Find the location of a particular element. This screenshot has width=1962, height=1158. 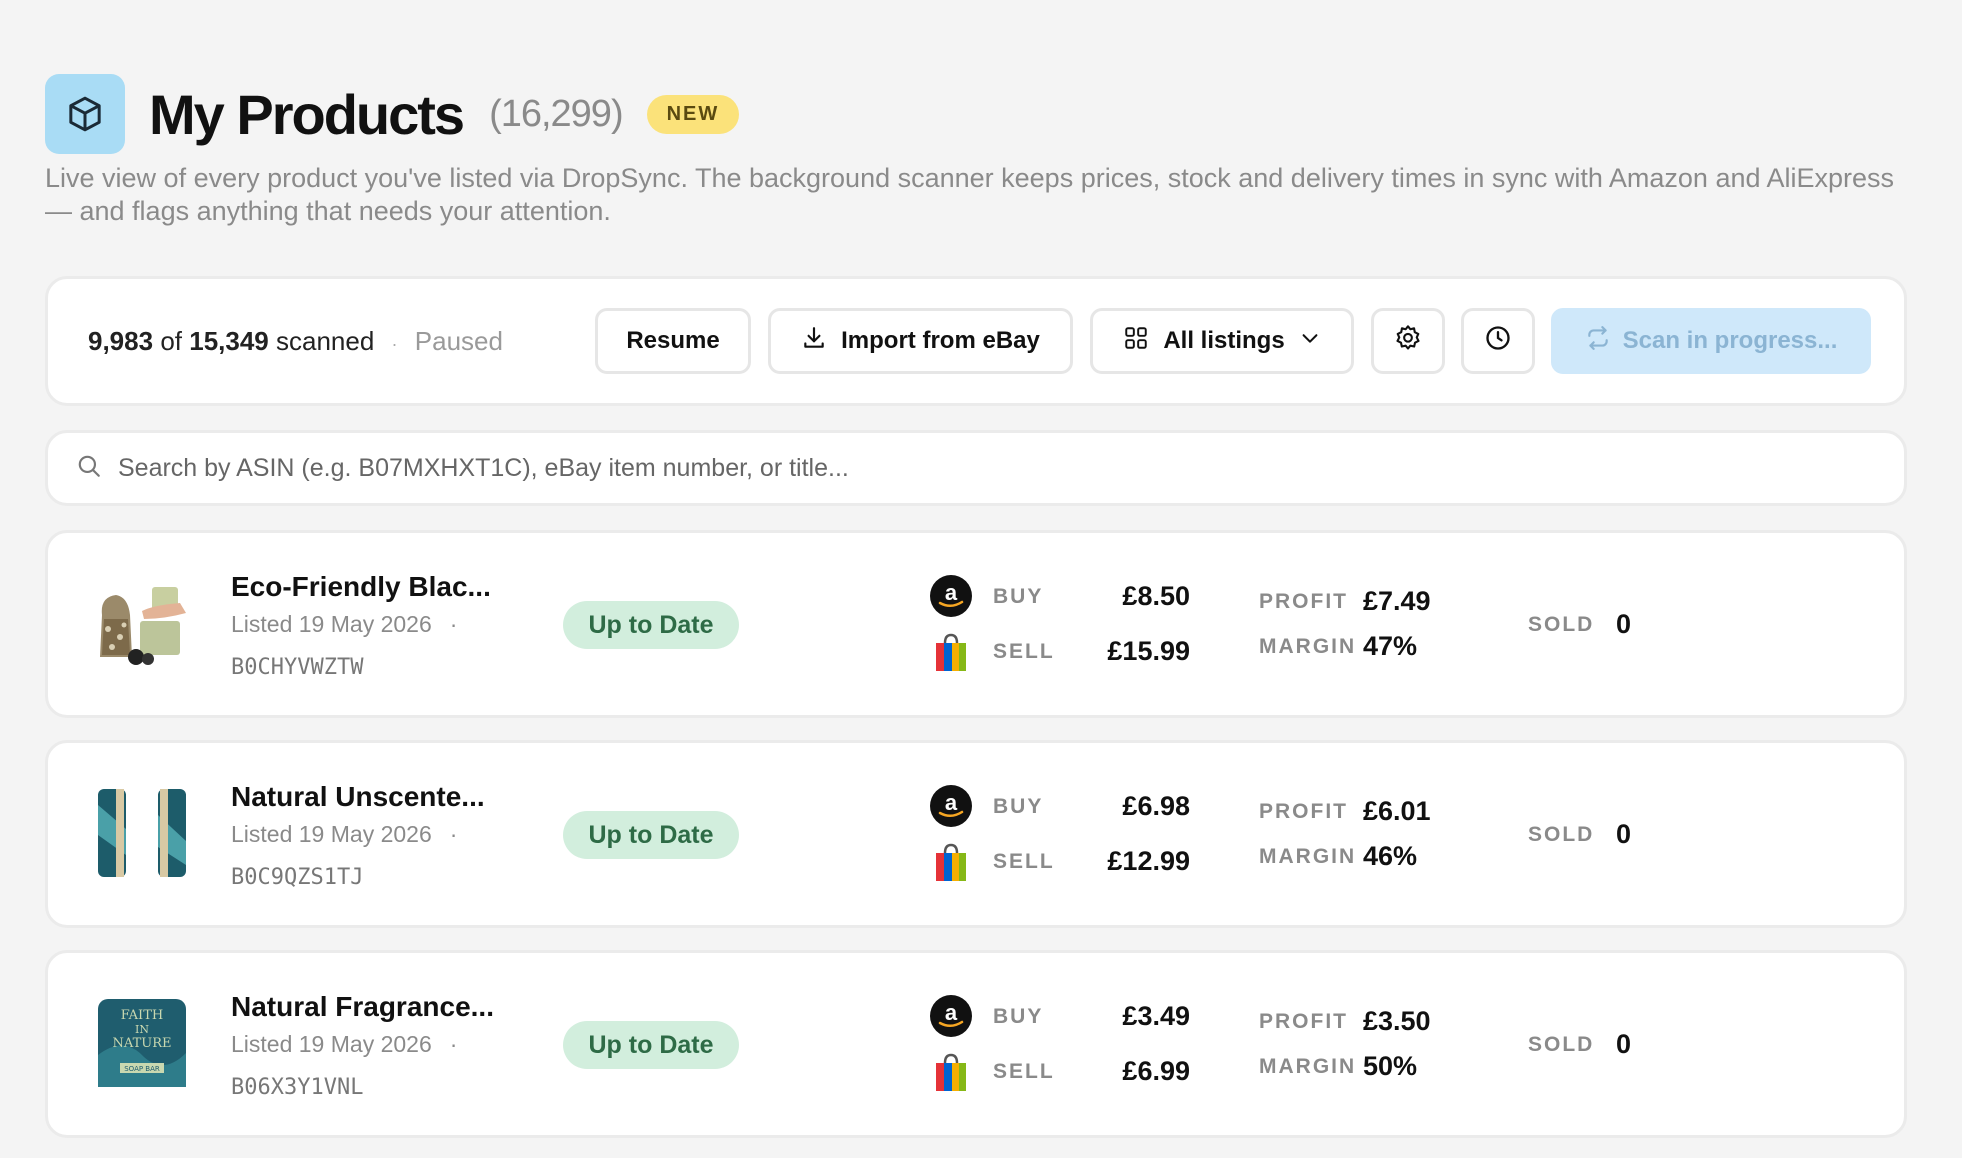

profit-value: £7.49 is located at coordinates (1397, 601).